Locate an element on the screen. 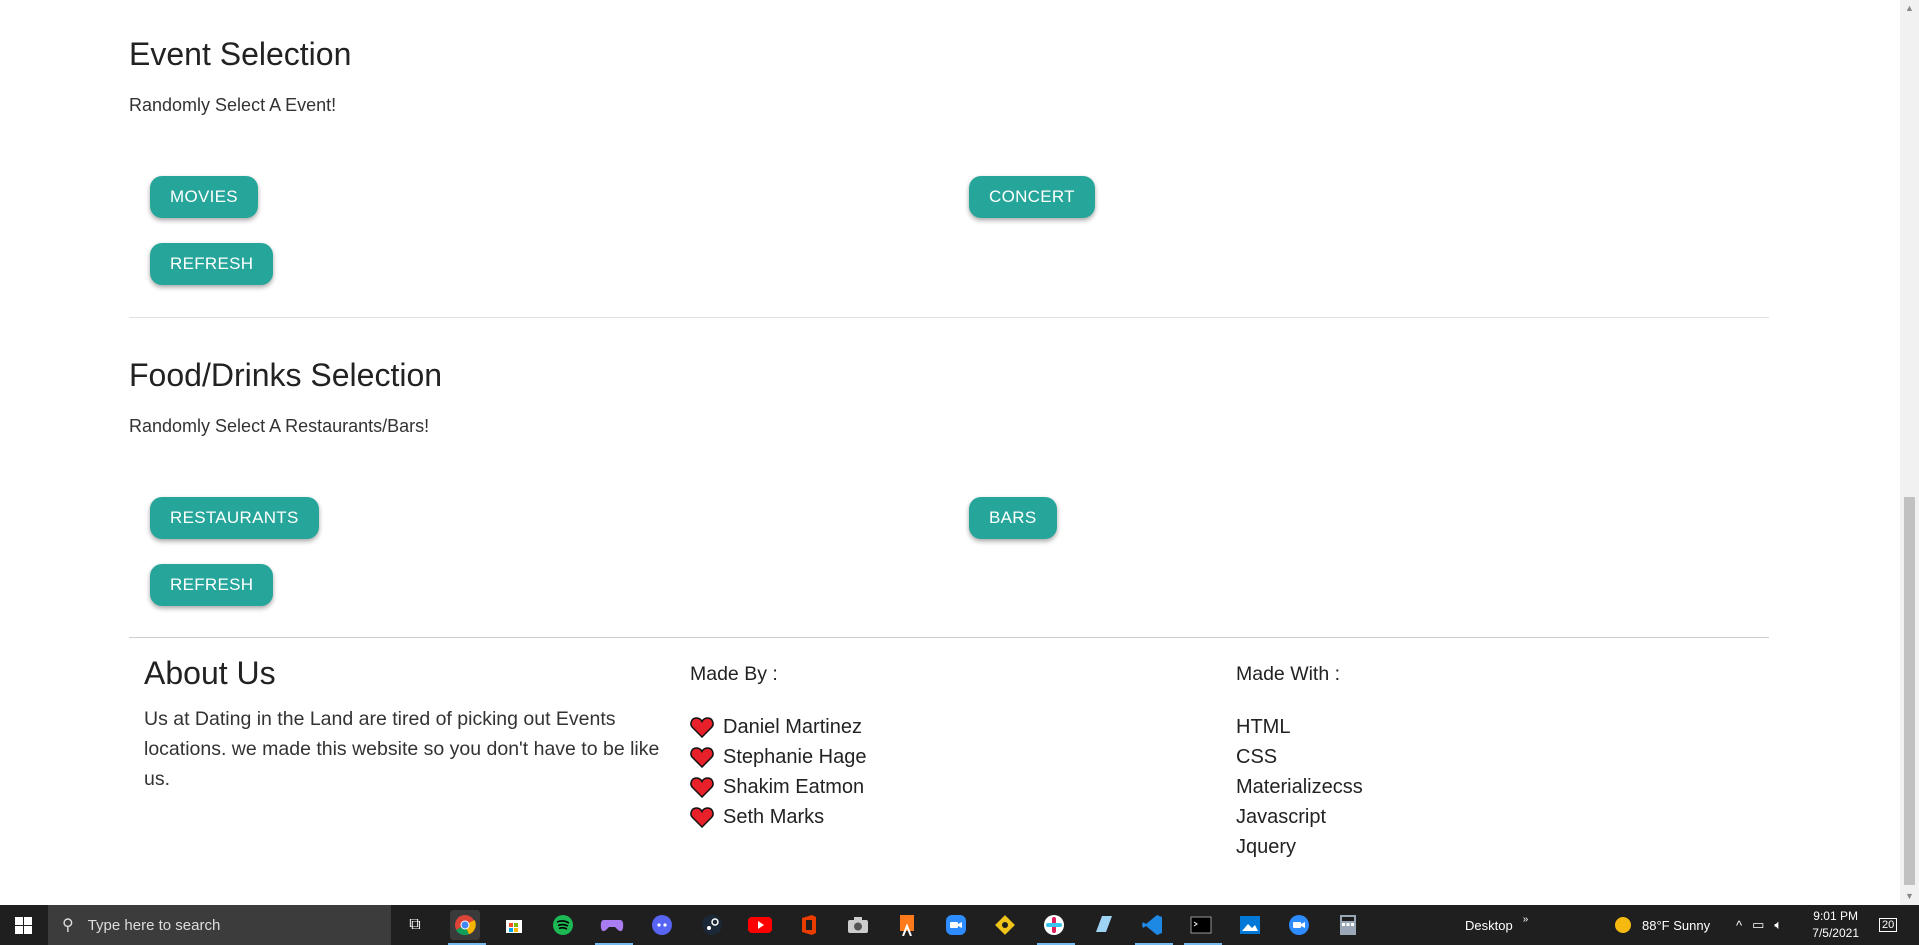  list-item: CSS is located at coordinates (1257, 757).